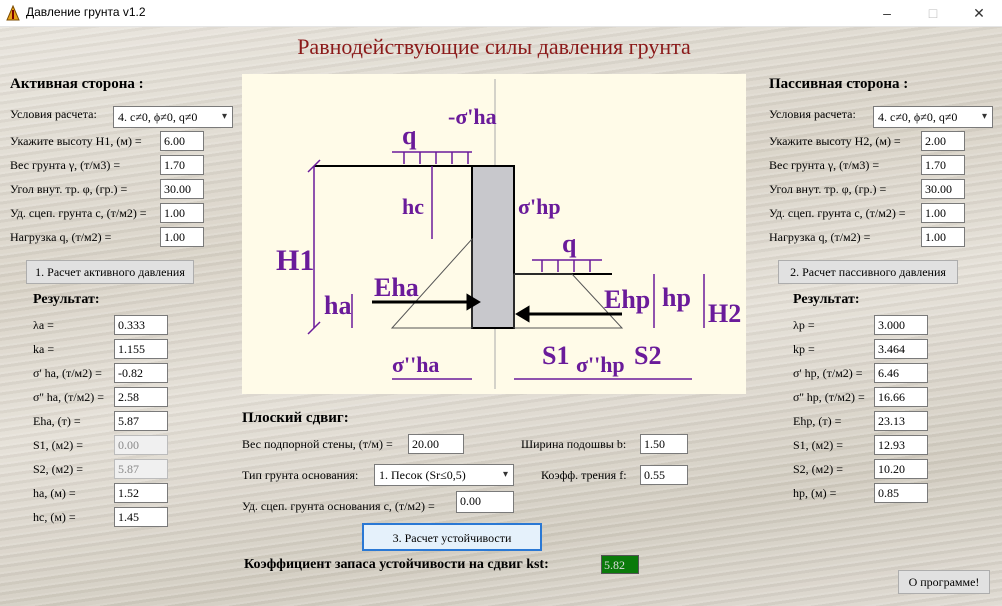  What do you see at coordinates (67, 373) in the screenshot?
I see `active-result-label: σ' ha, (т/м2) =` at bounding box center [67, 373].